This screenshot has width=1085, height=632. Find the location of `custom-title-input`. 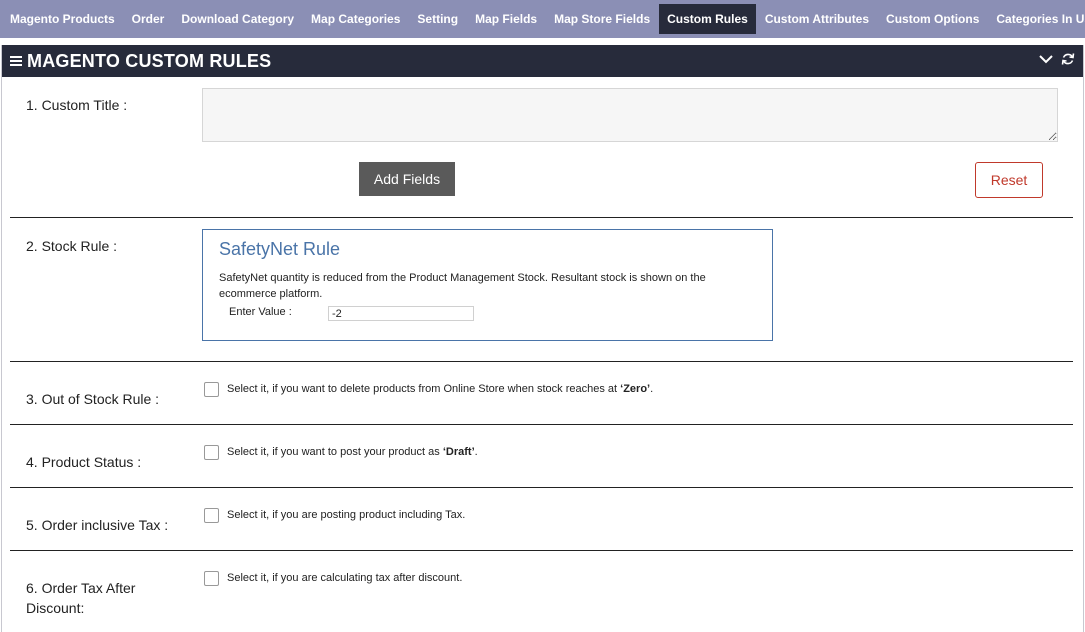

custom-title-input is located at coordinates (630, 115).